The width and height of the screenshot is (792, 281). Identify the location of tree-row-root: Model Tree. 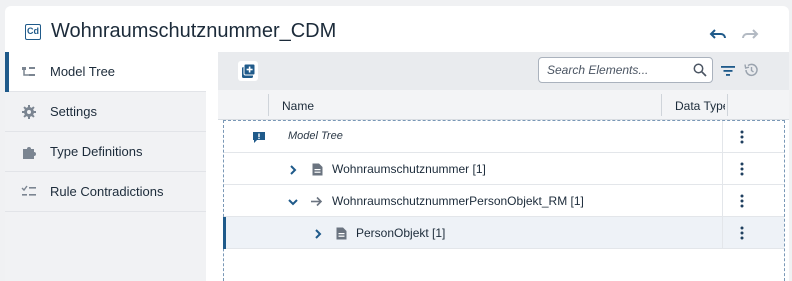
(504, 137).